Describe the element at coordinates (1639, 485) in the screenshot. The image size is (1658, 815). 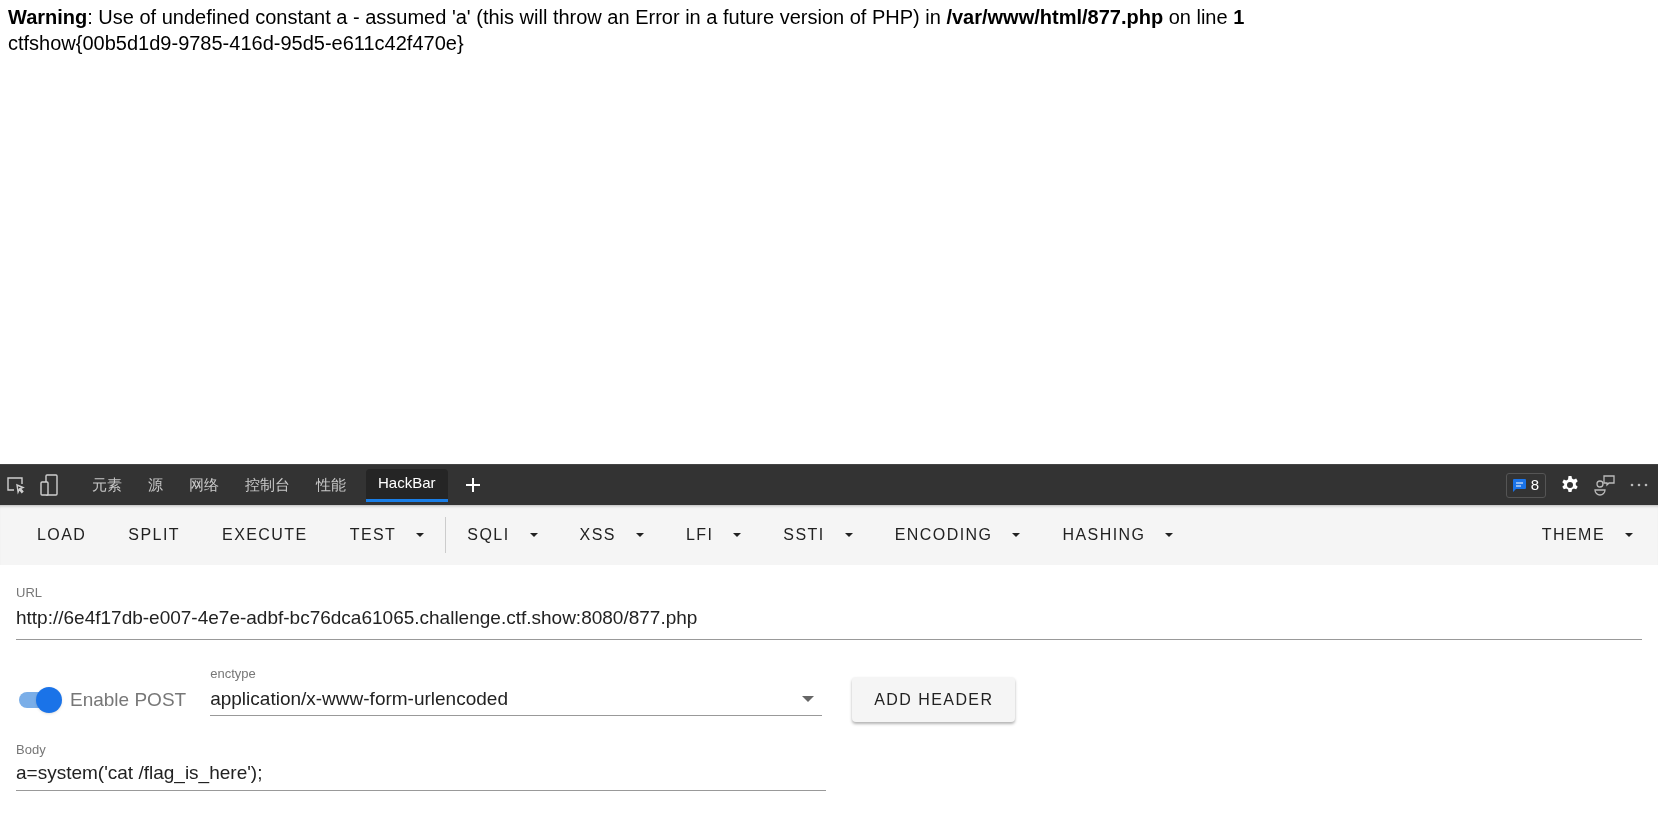
I see `more-icon` at that location.